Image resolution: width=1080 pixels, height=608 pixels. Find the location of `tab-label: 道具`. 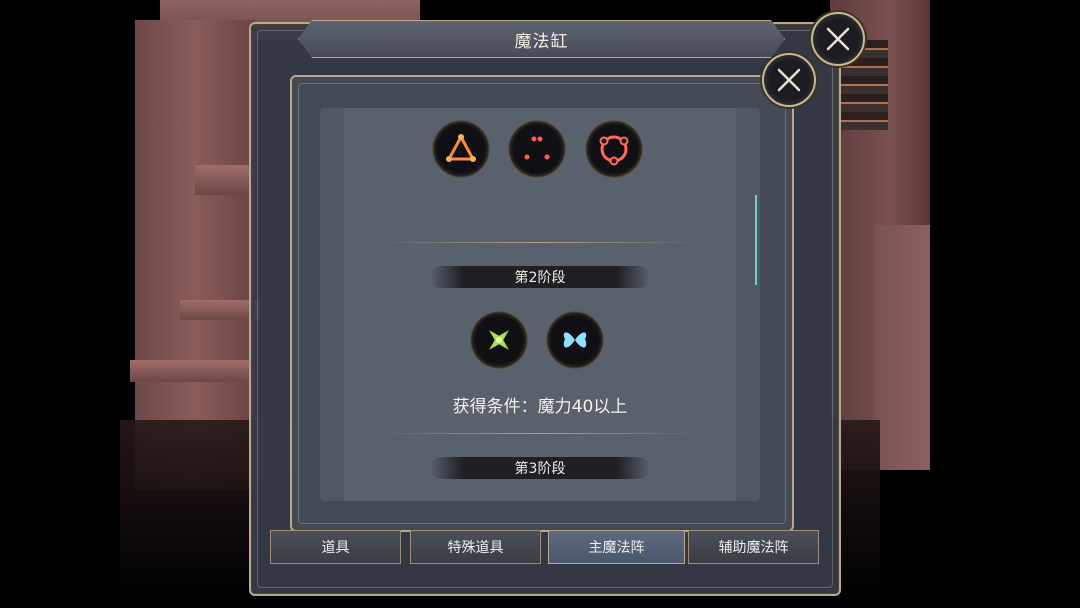

tab-label: 道具 is located at coordinates (335, 548).